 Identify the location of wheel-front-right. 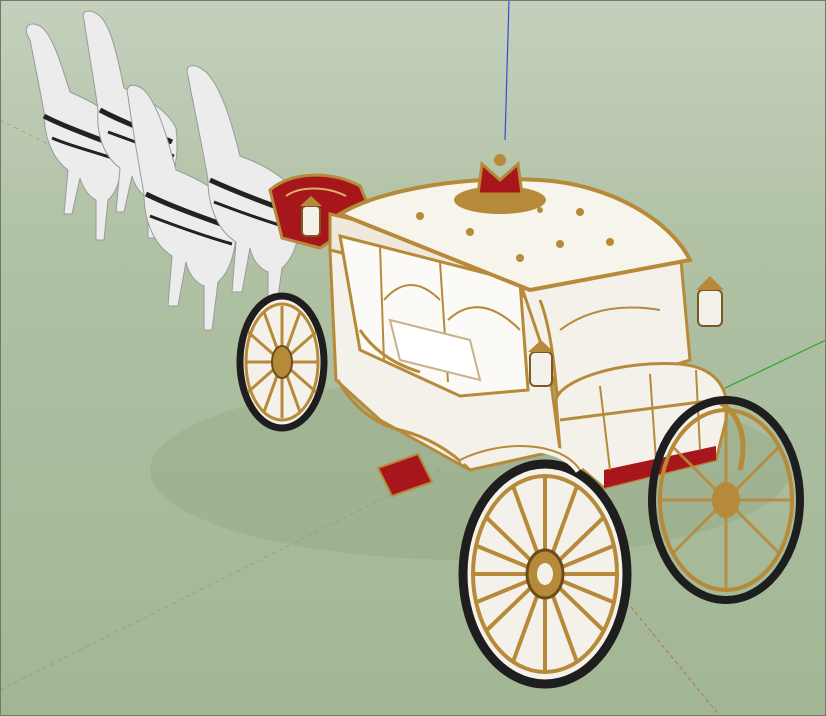
(726, 500).